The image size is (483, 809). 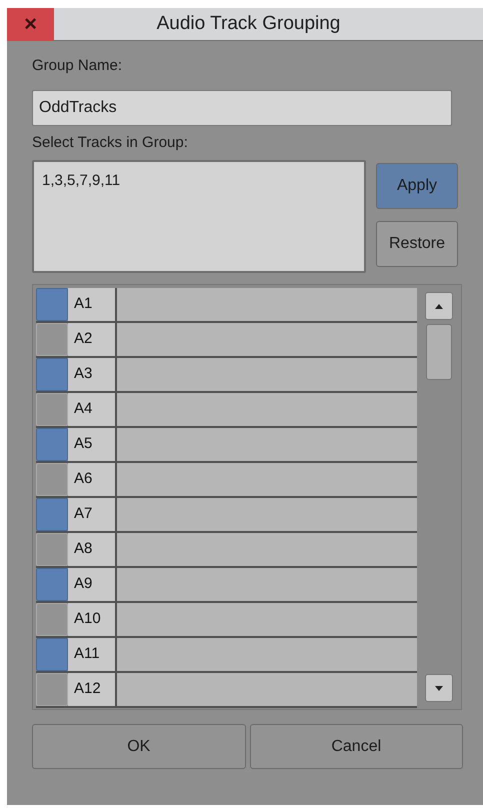 What do you see at coordinates (92, 444) in the screenshot?
I see `track-name: A5` at bounding box center [92, 444].